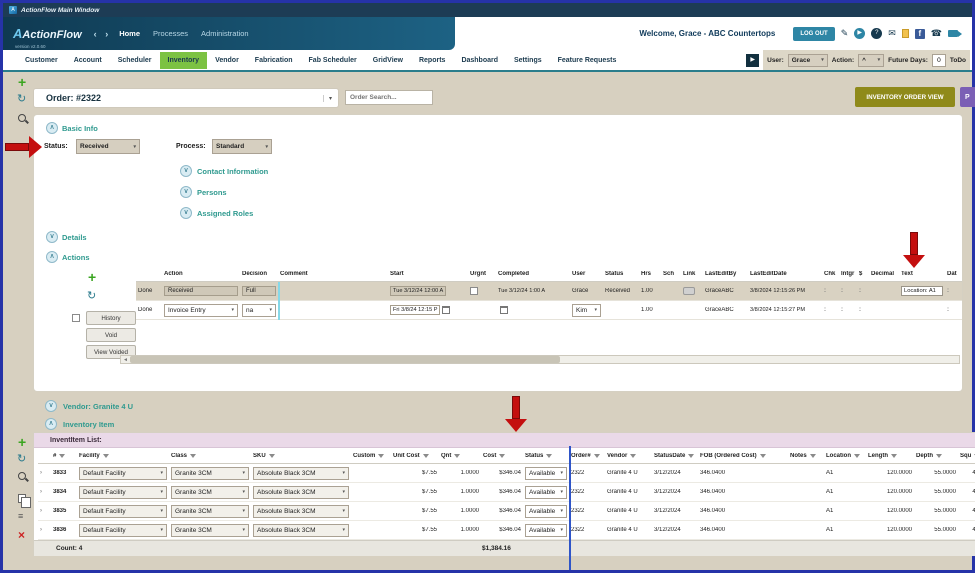  What do you see at coordinates (227, 60) in the screenshot?
I see `tab-vendor: Vendor` at bounding box center [227, 60].